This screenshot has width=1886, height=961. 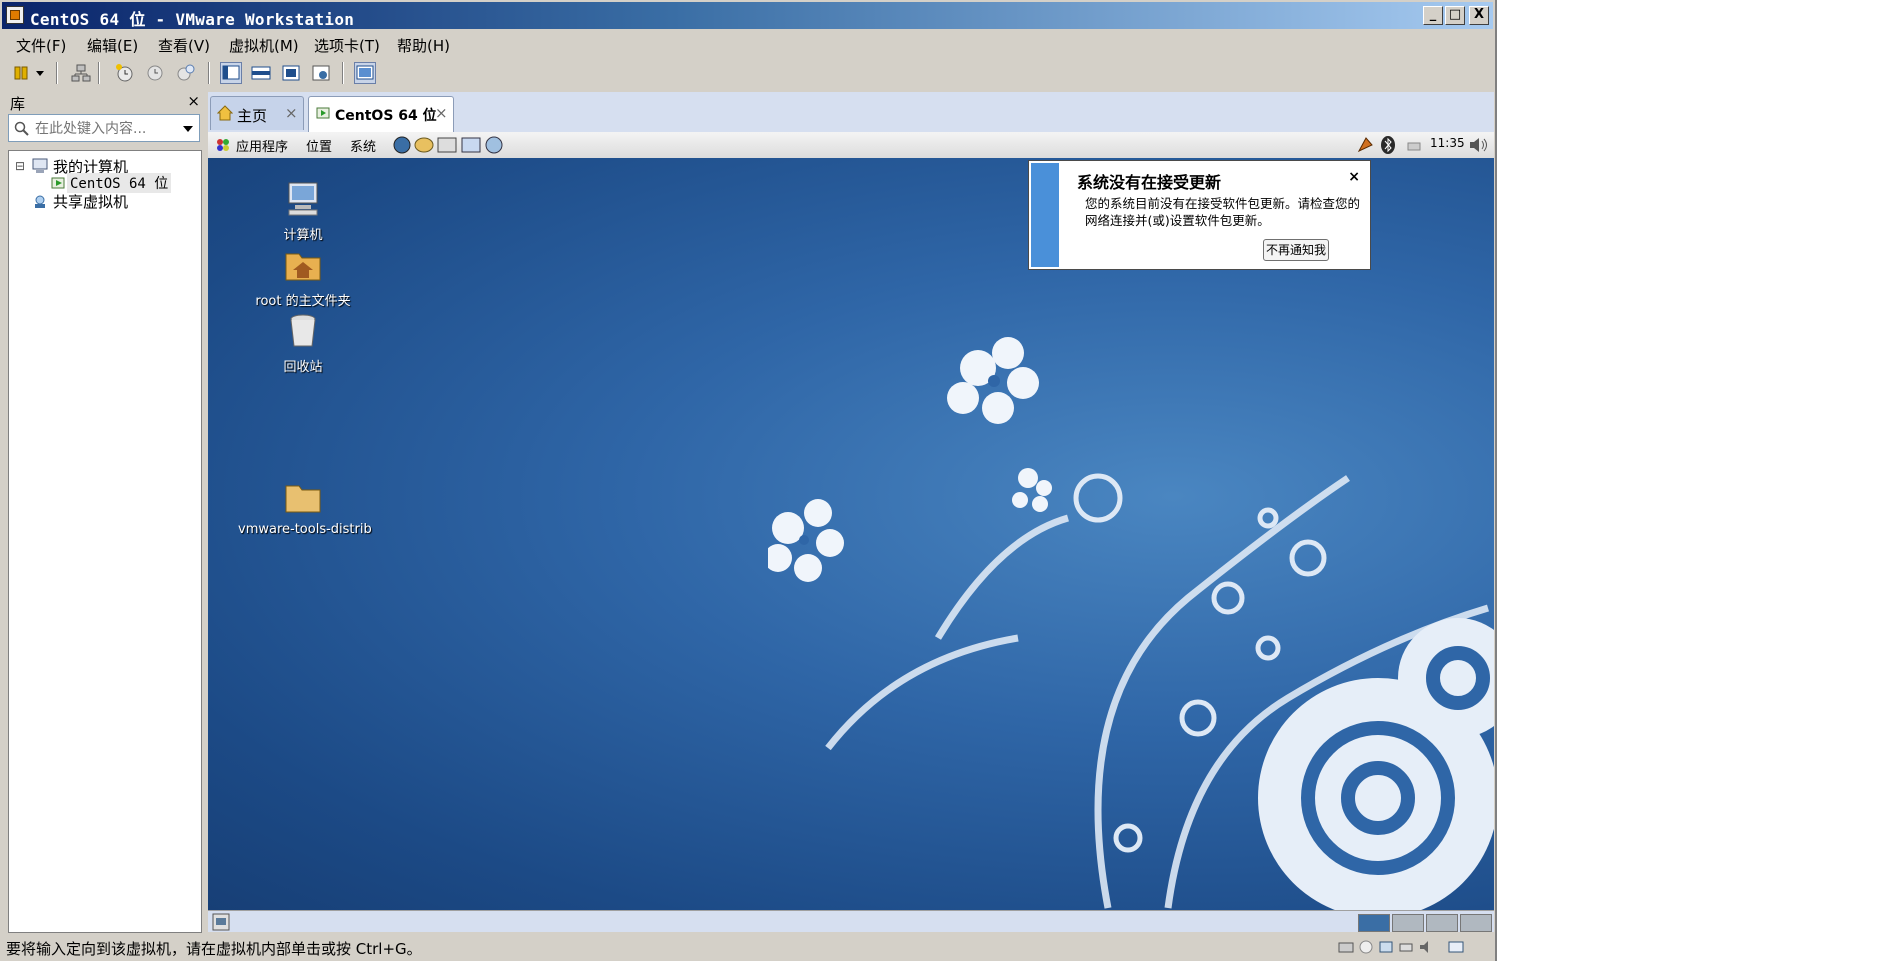 What do you see at coordinates (303, 367) in the screenshot?
I see `desktop-icon-trash-label: 回收站` at bounding box center [303, 367].